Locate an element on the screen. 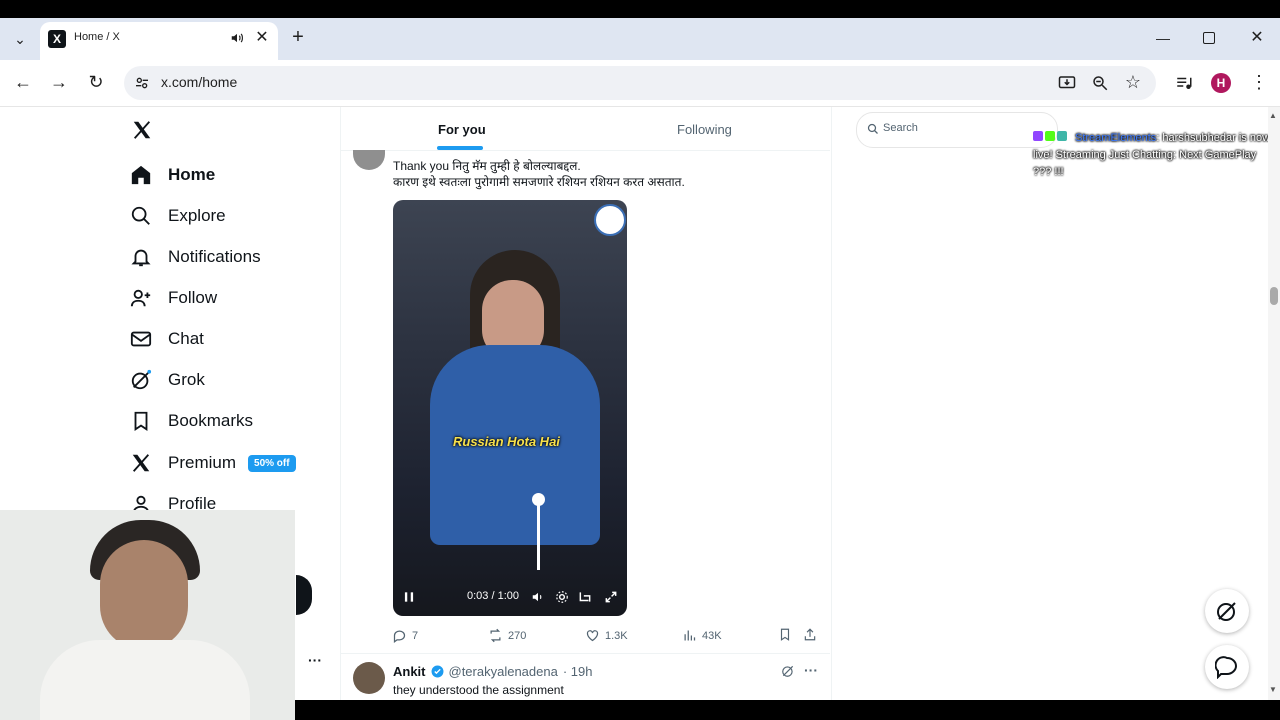 This screenshot has height=720, width=1280. home-icon is located at coordinates (141, 175).